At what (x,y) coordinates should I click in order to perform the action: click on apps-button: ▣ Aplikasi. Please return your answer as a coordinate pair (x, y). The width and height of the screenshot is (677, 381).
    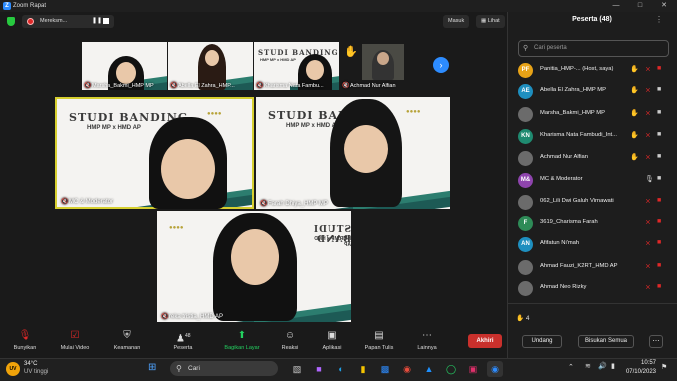
    Looking at the image, I should click on (332, 343).